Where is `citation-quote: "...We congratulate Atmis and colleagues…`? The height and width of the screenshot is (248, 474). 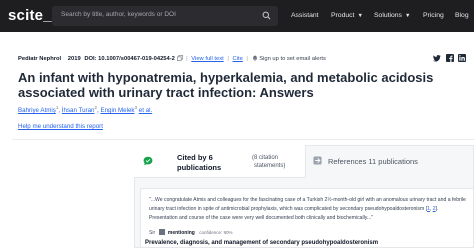
citation-quote: "...We congratulate Atmis and colleagues… is located at coordinates (307, 209).